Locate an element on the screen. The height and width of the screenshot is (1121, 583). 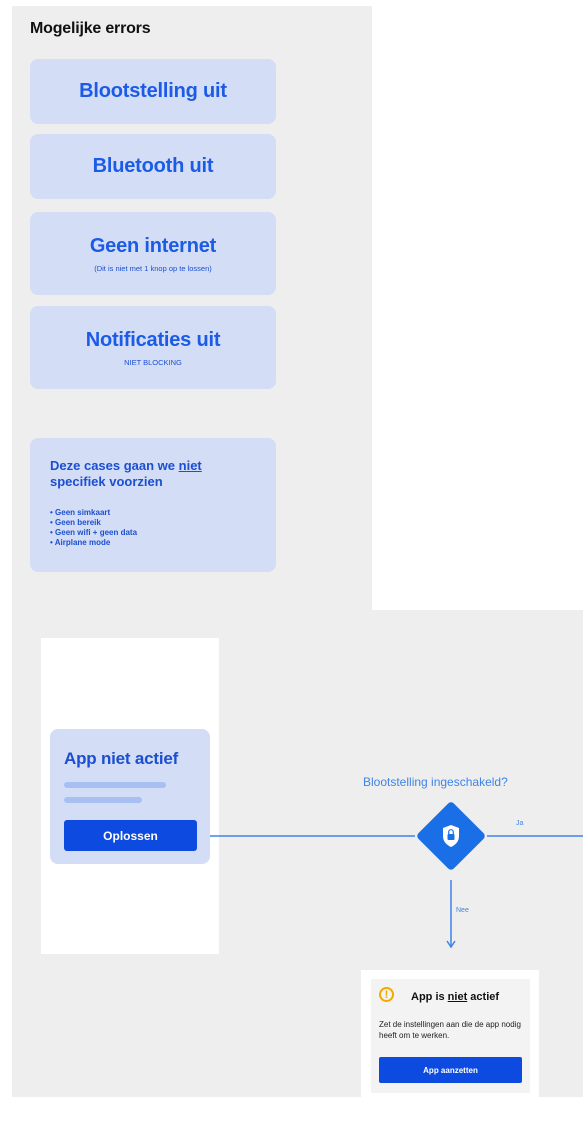
flow-diagram is located at coordinates (389, 875).